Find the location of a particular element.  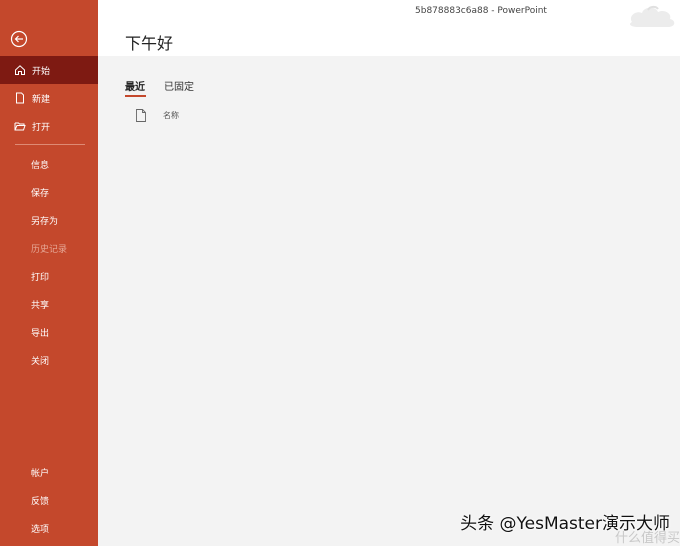

nav-item-options: 选项 is located at coordinates (49, 528).